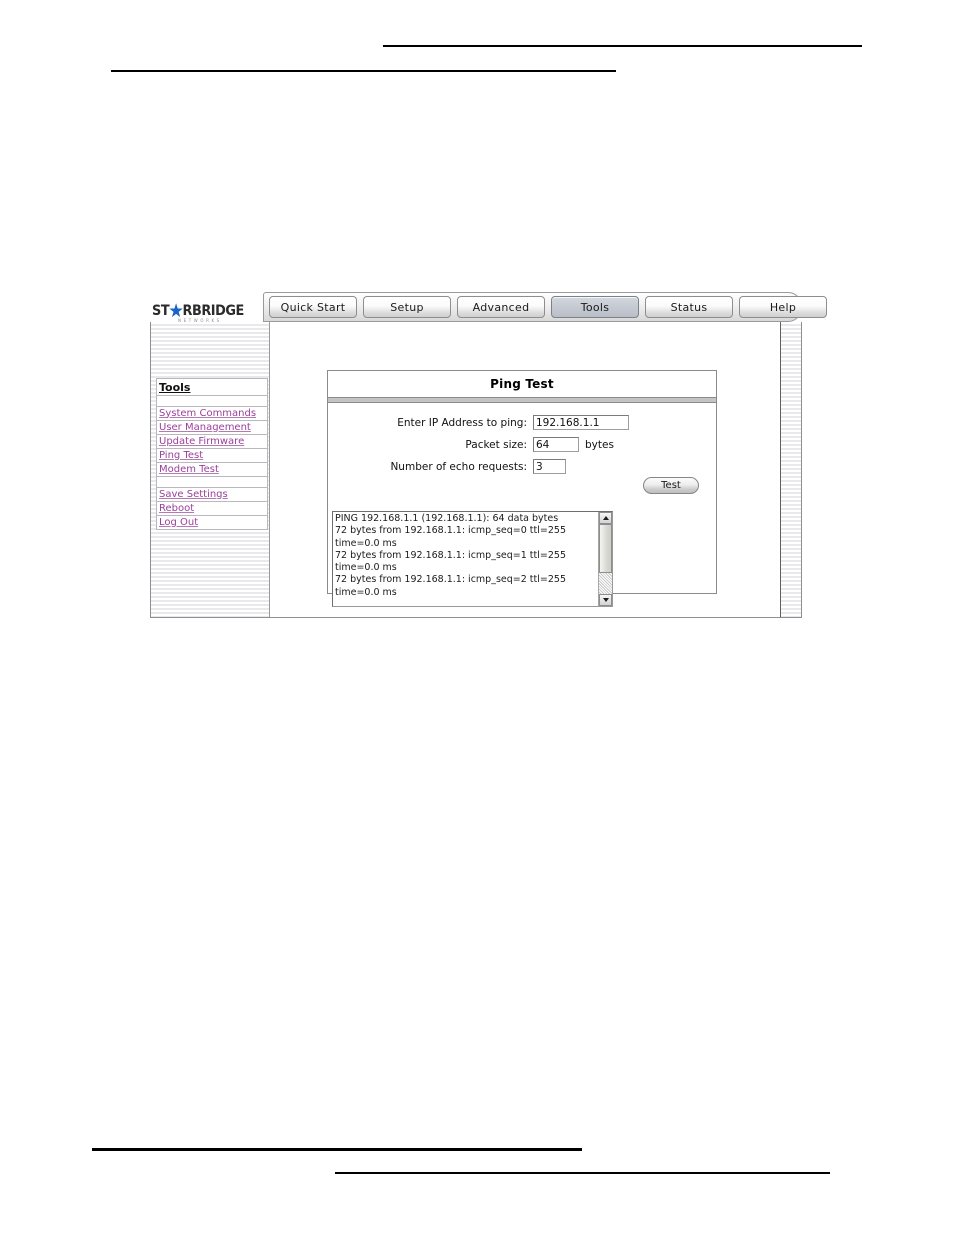 The image size is (954, 1235). I want to click on footer-rule-top, so click(337, 1149).